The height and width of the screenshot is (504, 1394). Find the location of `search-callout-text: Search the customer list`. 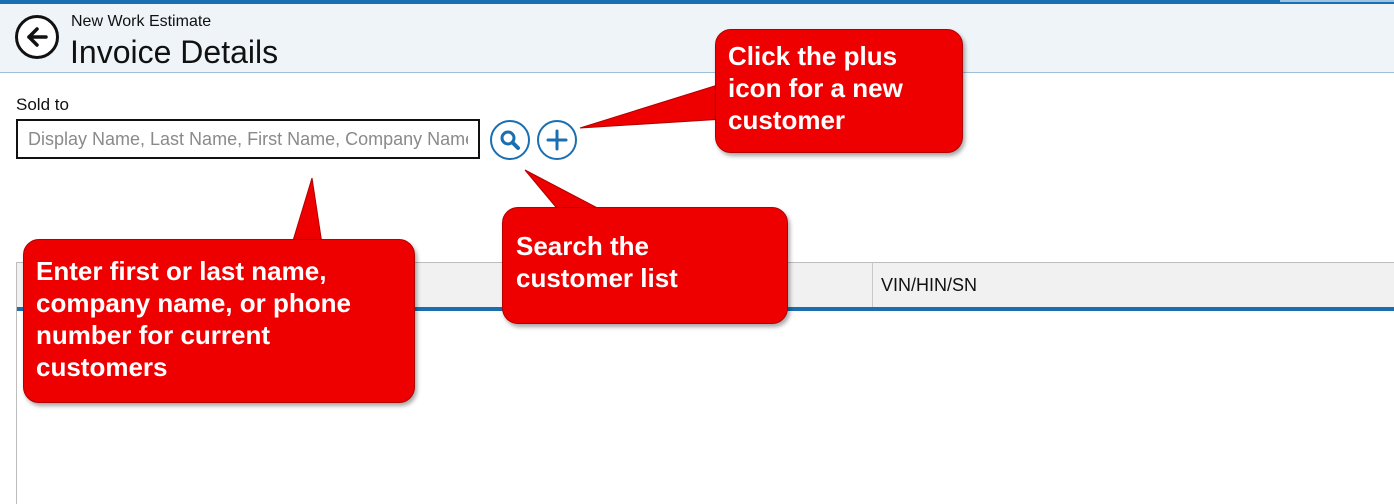

search-callout-text: Search the customer list is located at coordinates (597, 262).